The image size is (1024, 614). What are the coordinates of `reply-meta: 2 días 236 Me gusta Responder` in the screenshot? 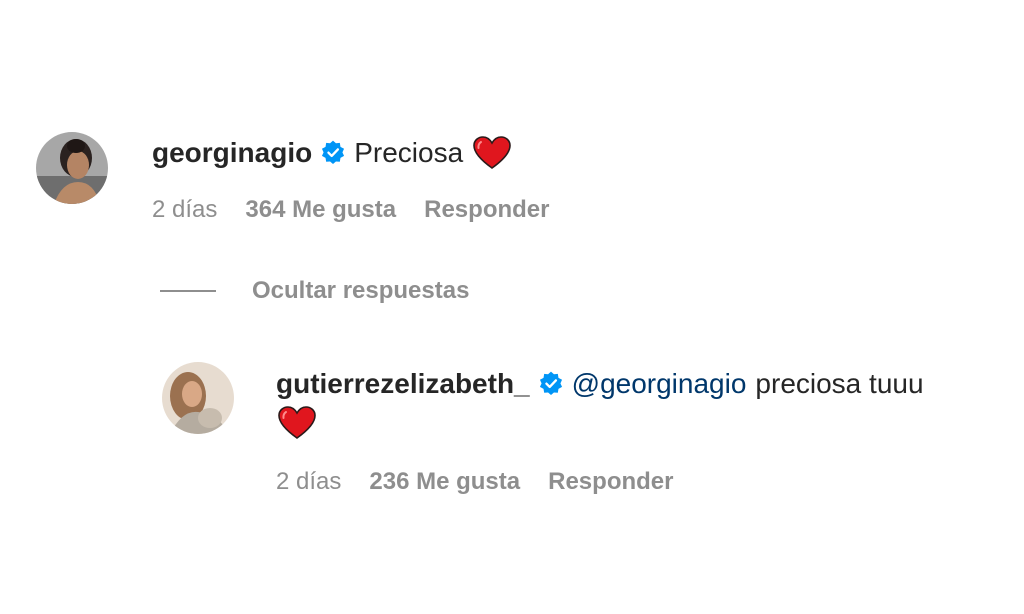 It's located at (474, 482).